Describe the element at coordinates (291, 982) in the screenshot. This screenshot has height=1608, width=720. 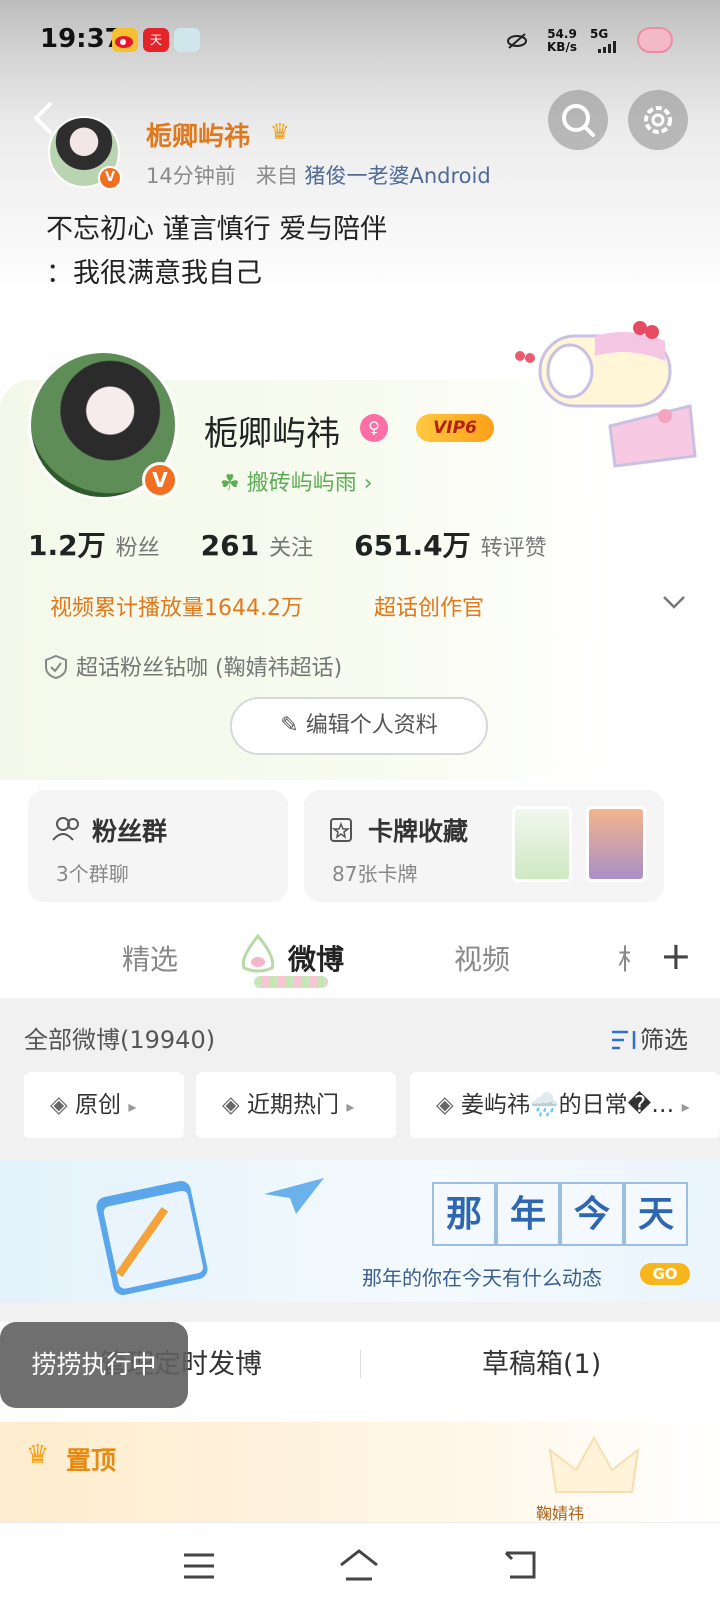
I see `tab-indicator` at that location.